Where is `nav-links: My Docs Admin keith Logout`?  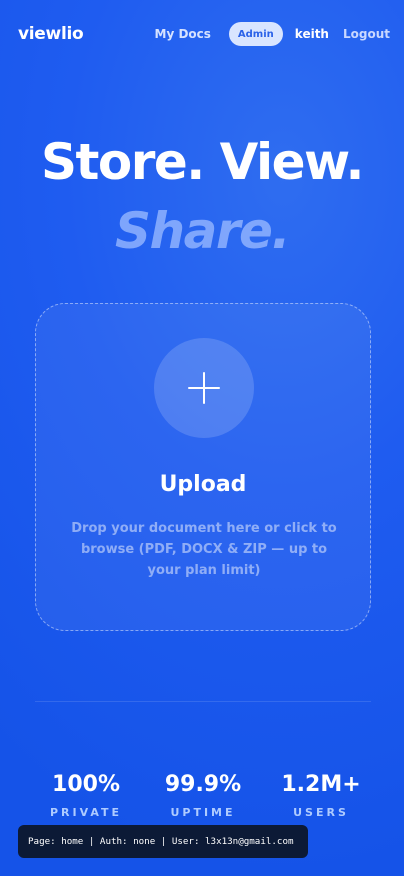 nav-links: My Docs Admin keith Logout is located at coordinates (272, 34).